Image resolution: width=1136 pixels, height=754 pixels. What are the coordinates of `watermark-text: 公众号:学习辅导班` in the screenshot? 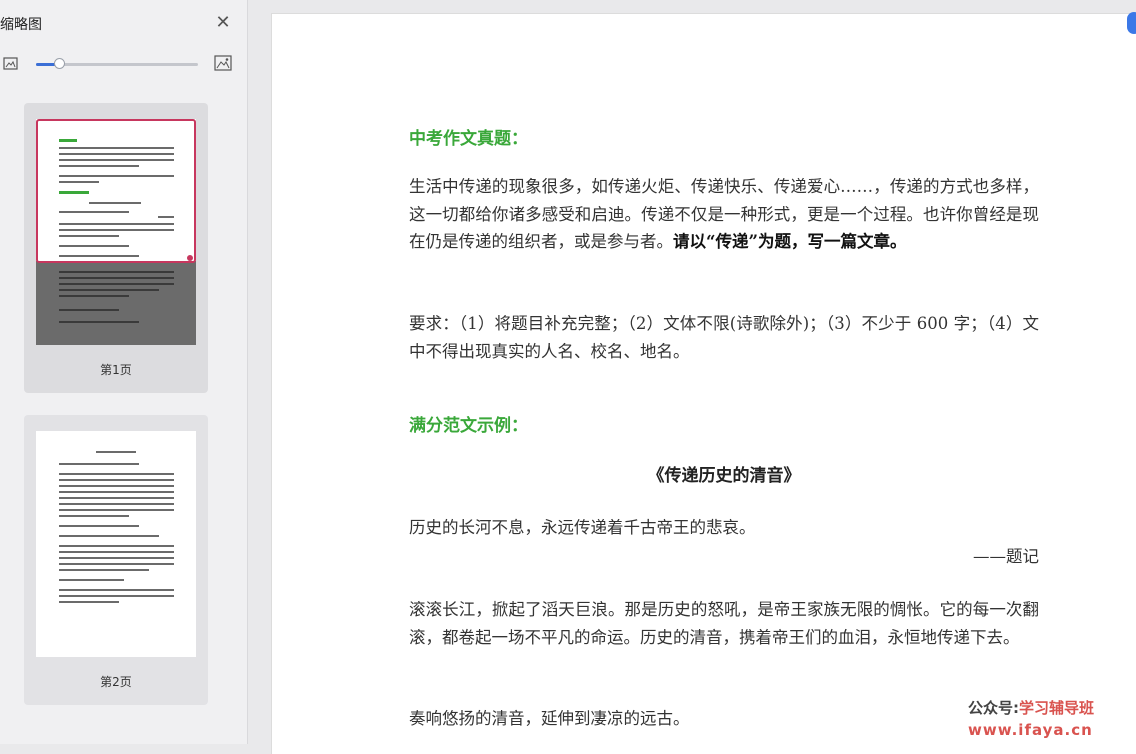 It's located at (1031, 707).